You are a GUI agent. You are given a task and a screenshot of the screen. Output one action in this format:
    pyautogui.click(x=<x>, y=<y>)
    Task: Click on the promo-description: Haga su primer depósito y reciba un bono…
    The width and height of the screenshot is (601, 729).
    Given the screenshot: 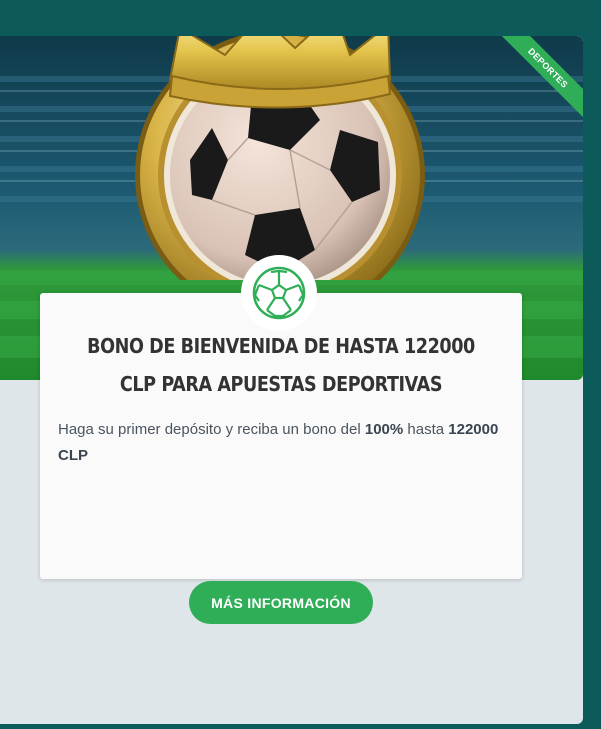 What is the action you would take?
    pyautogui.click(x=281, y=443)
    